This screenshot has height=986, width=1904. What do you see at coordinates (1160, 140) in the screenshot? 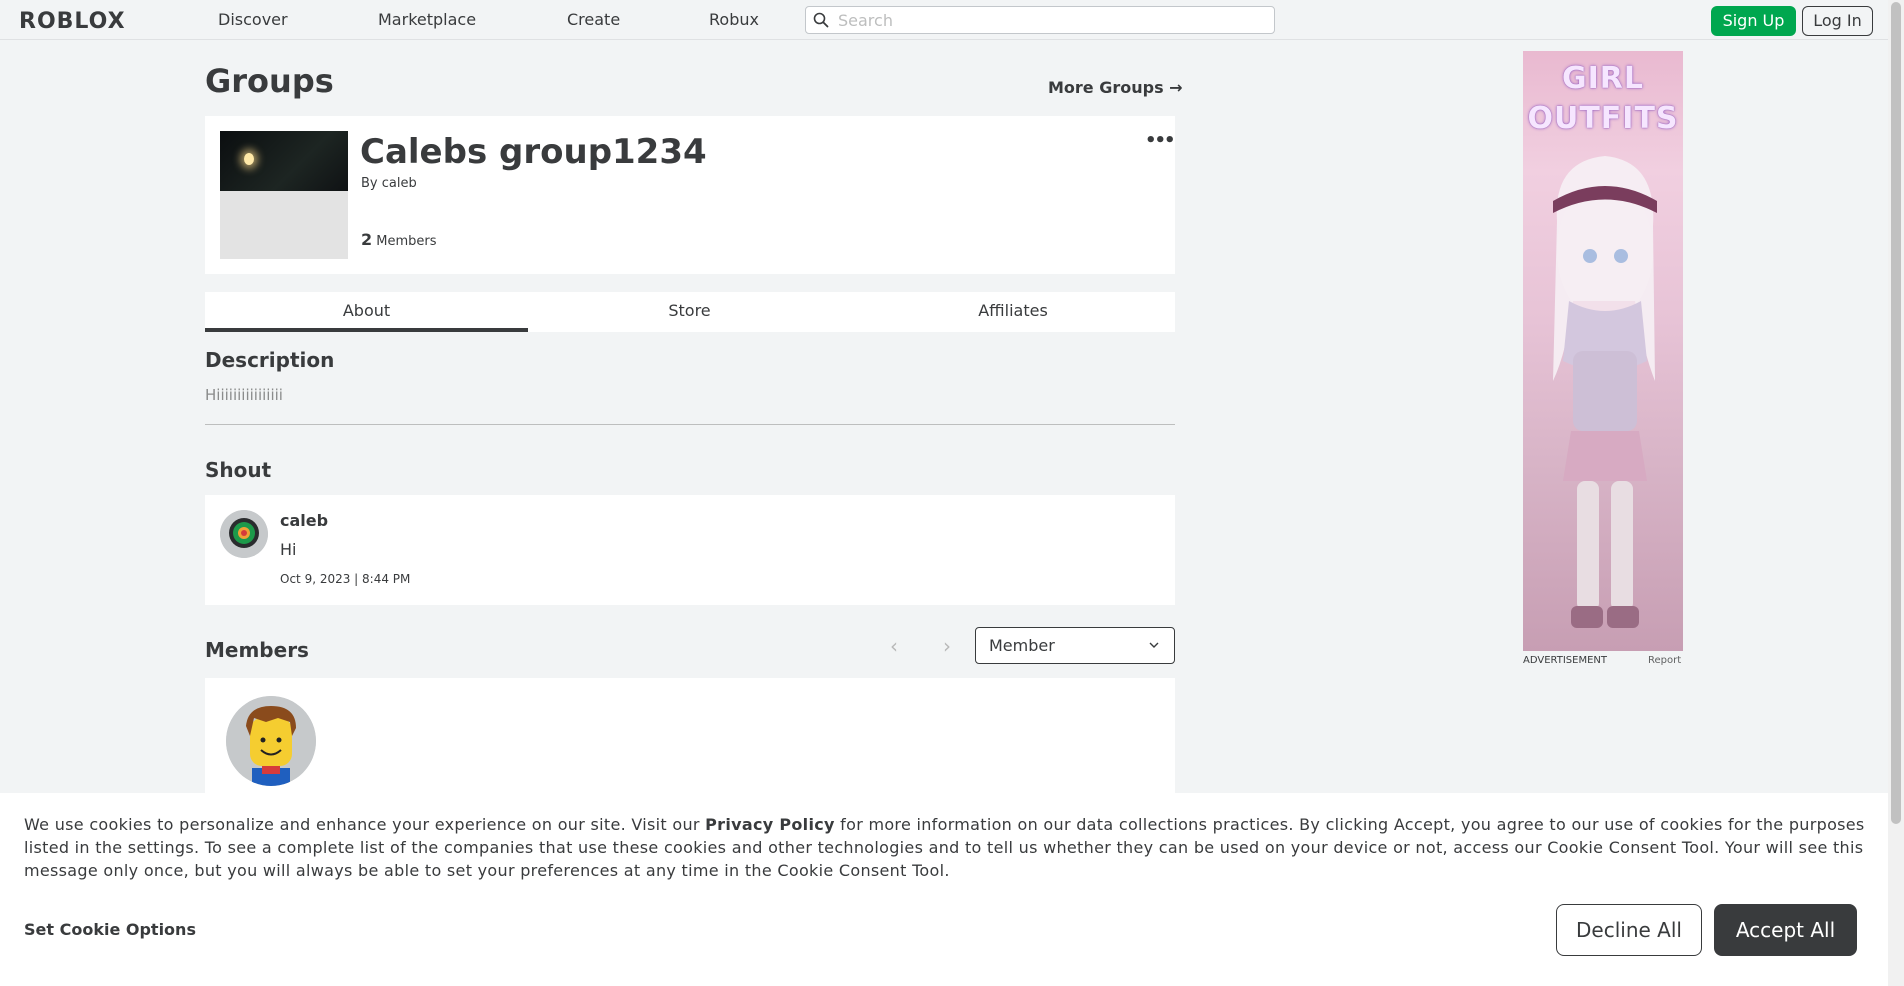
I see `more-options-icon: •••` at bounding box center [1160, 140].